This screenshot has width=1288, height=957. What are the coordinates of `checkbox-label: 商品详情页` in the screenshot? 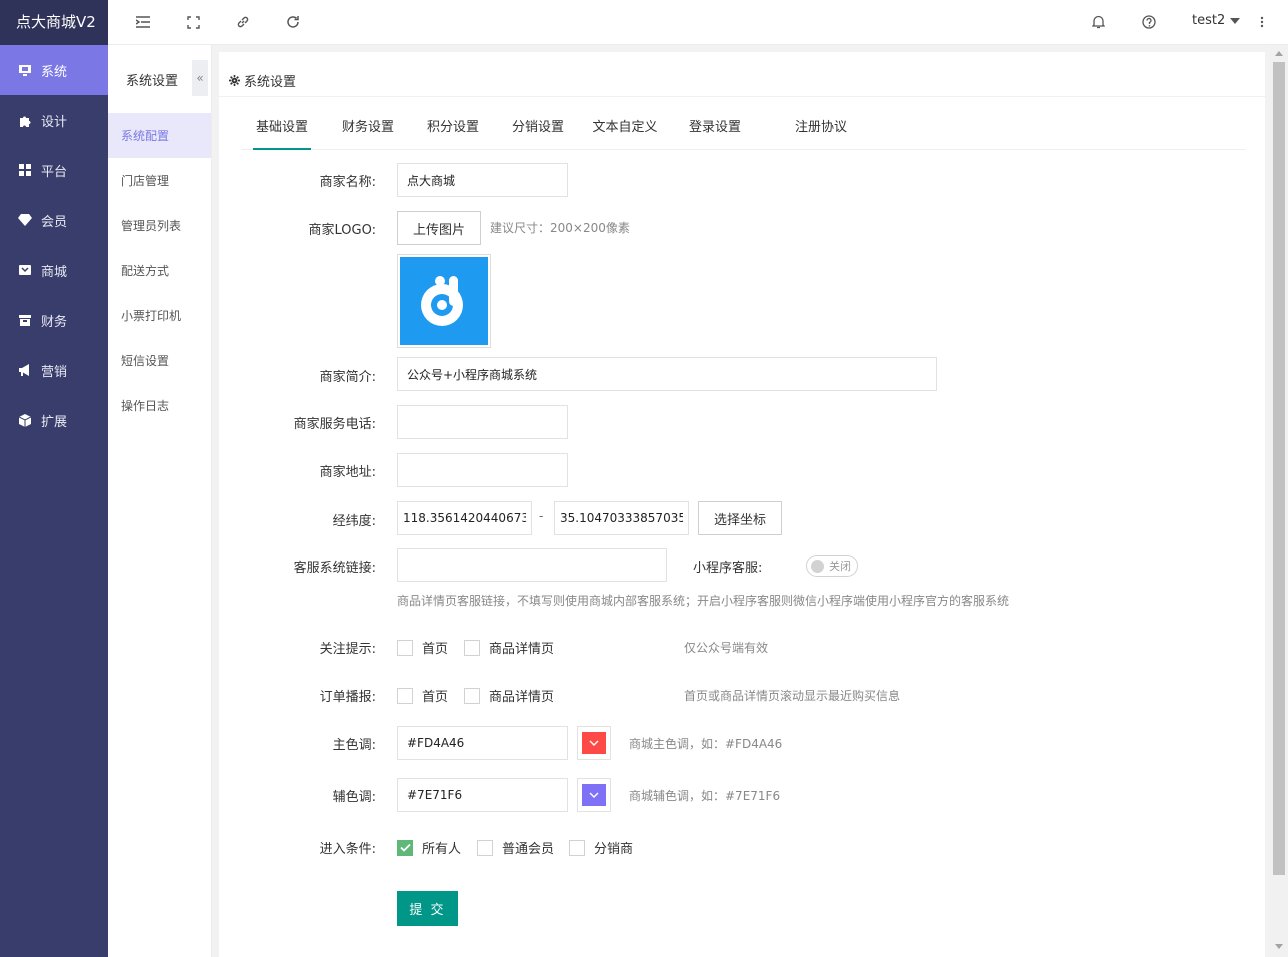 It's located at (522, 649).